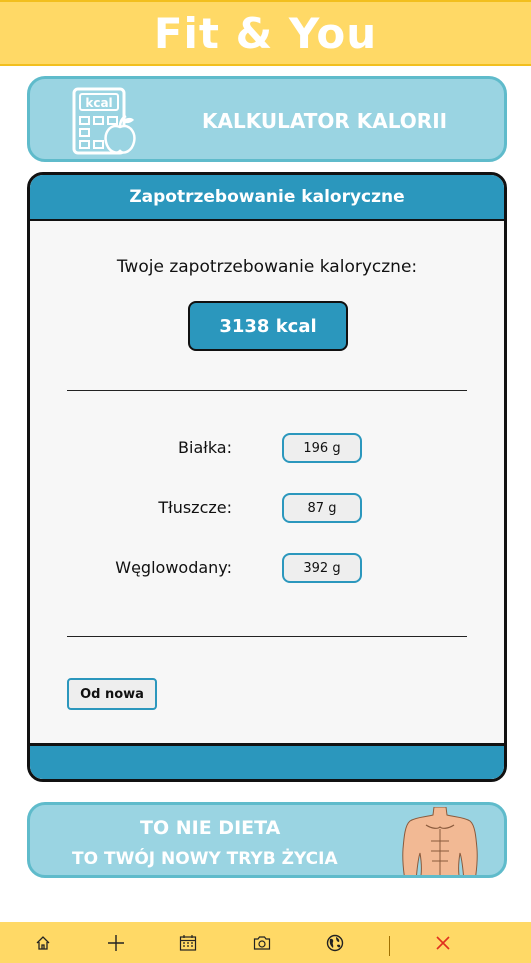  I want to click on protein-label: Białka:, so click(205, 447).